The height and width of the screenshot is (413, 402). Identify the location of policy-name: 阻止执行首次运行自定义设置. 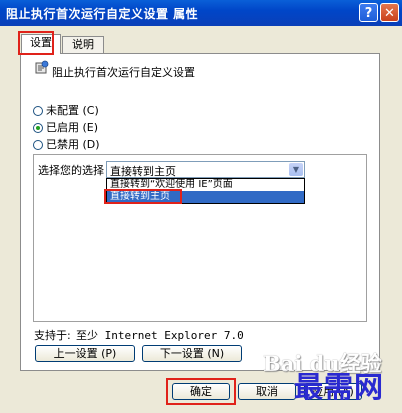
(123, 72).